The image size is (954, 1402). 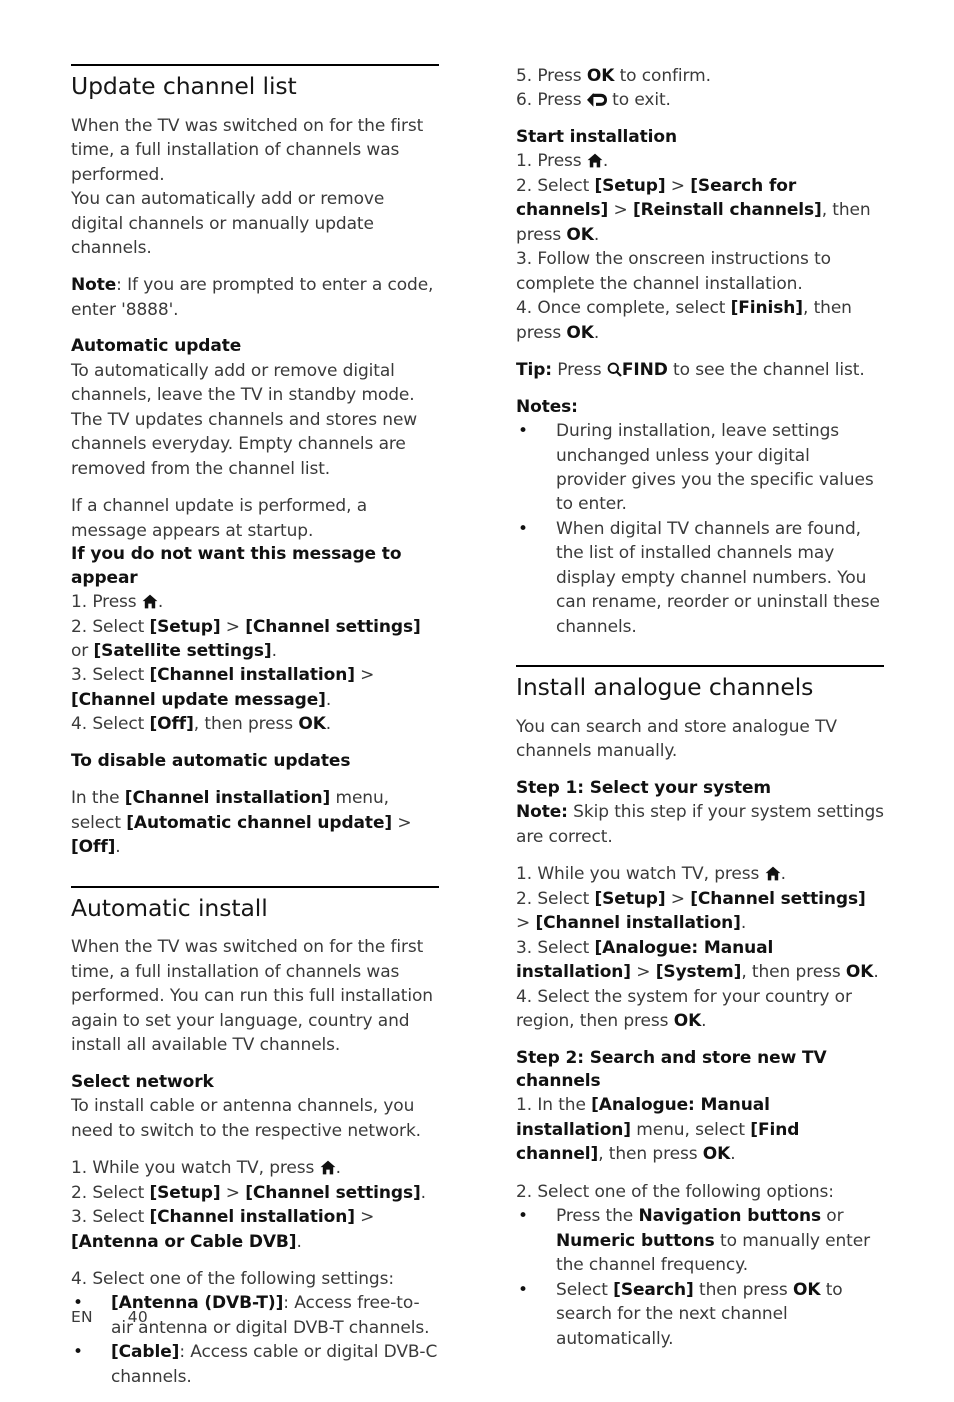 I want to click on subheading-select-network: Select network, so click(x=142, y=1081).